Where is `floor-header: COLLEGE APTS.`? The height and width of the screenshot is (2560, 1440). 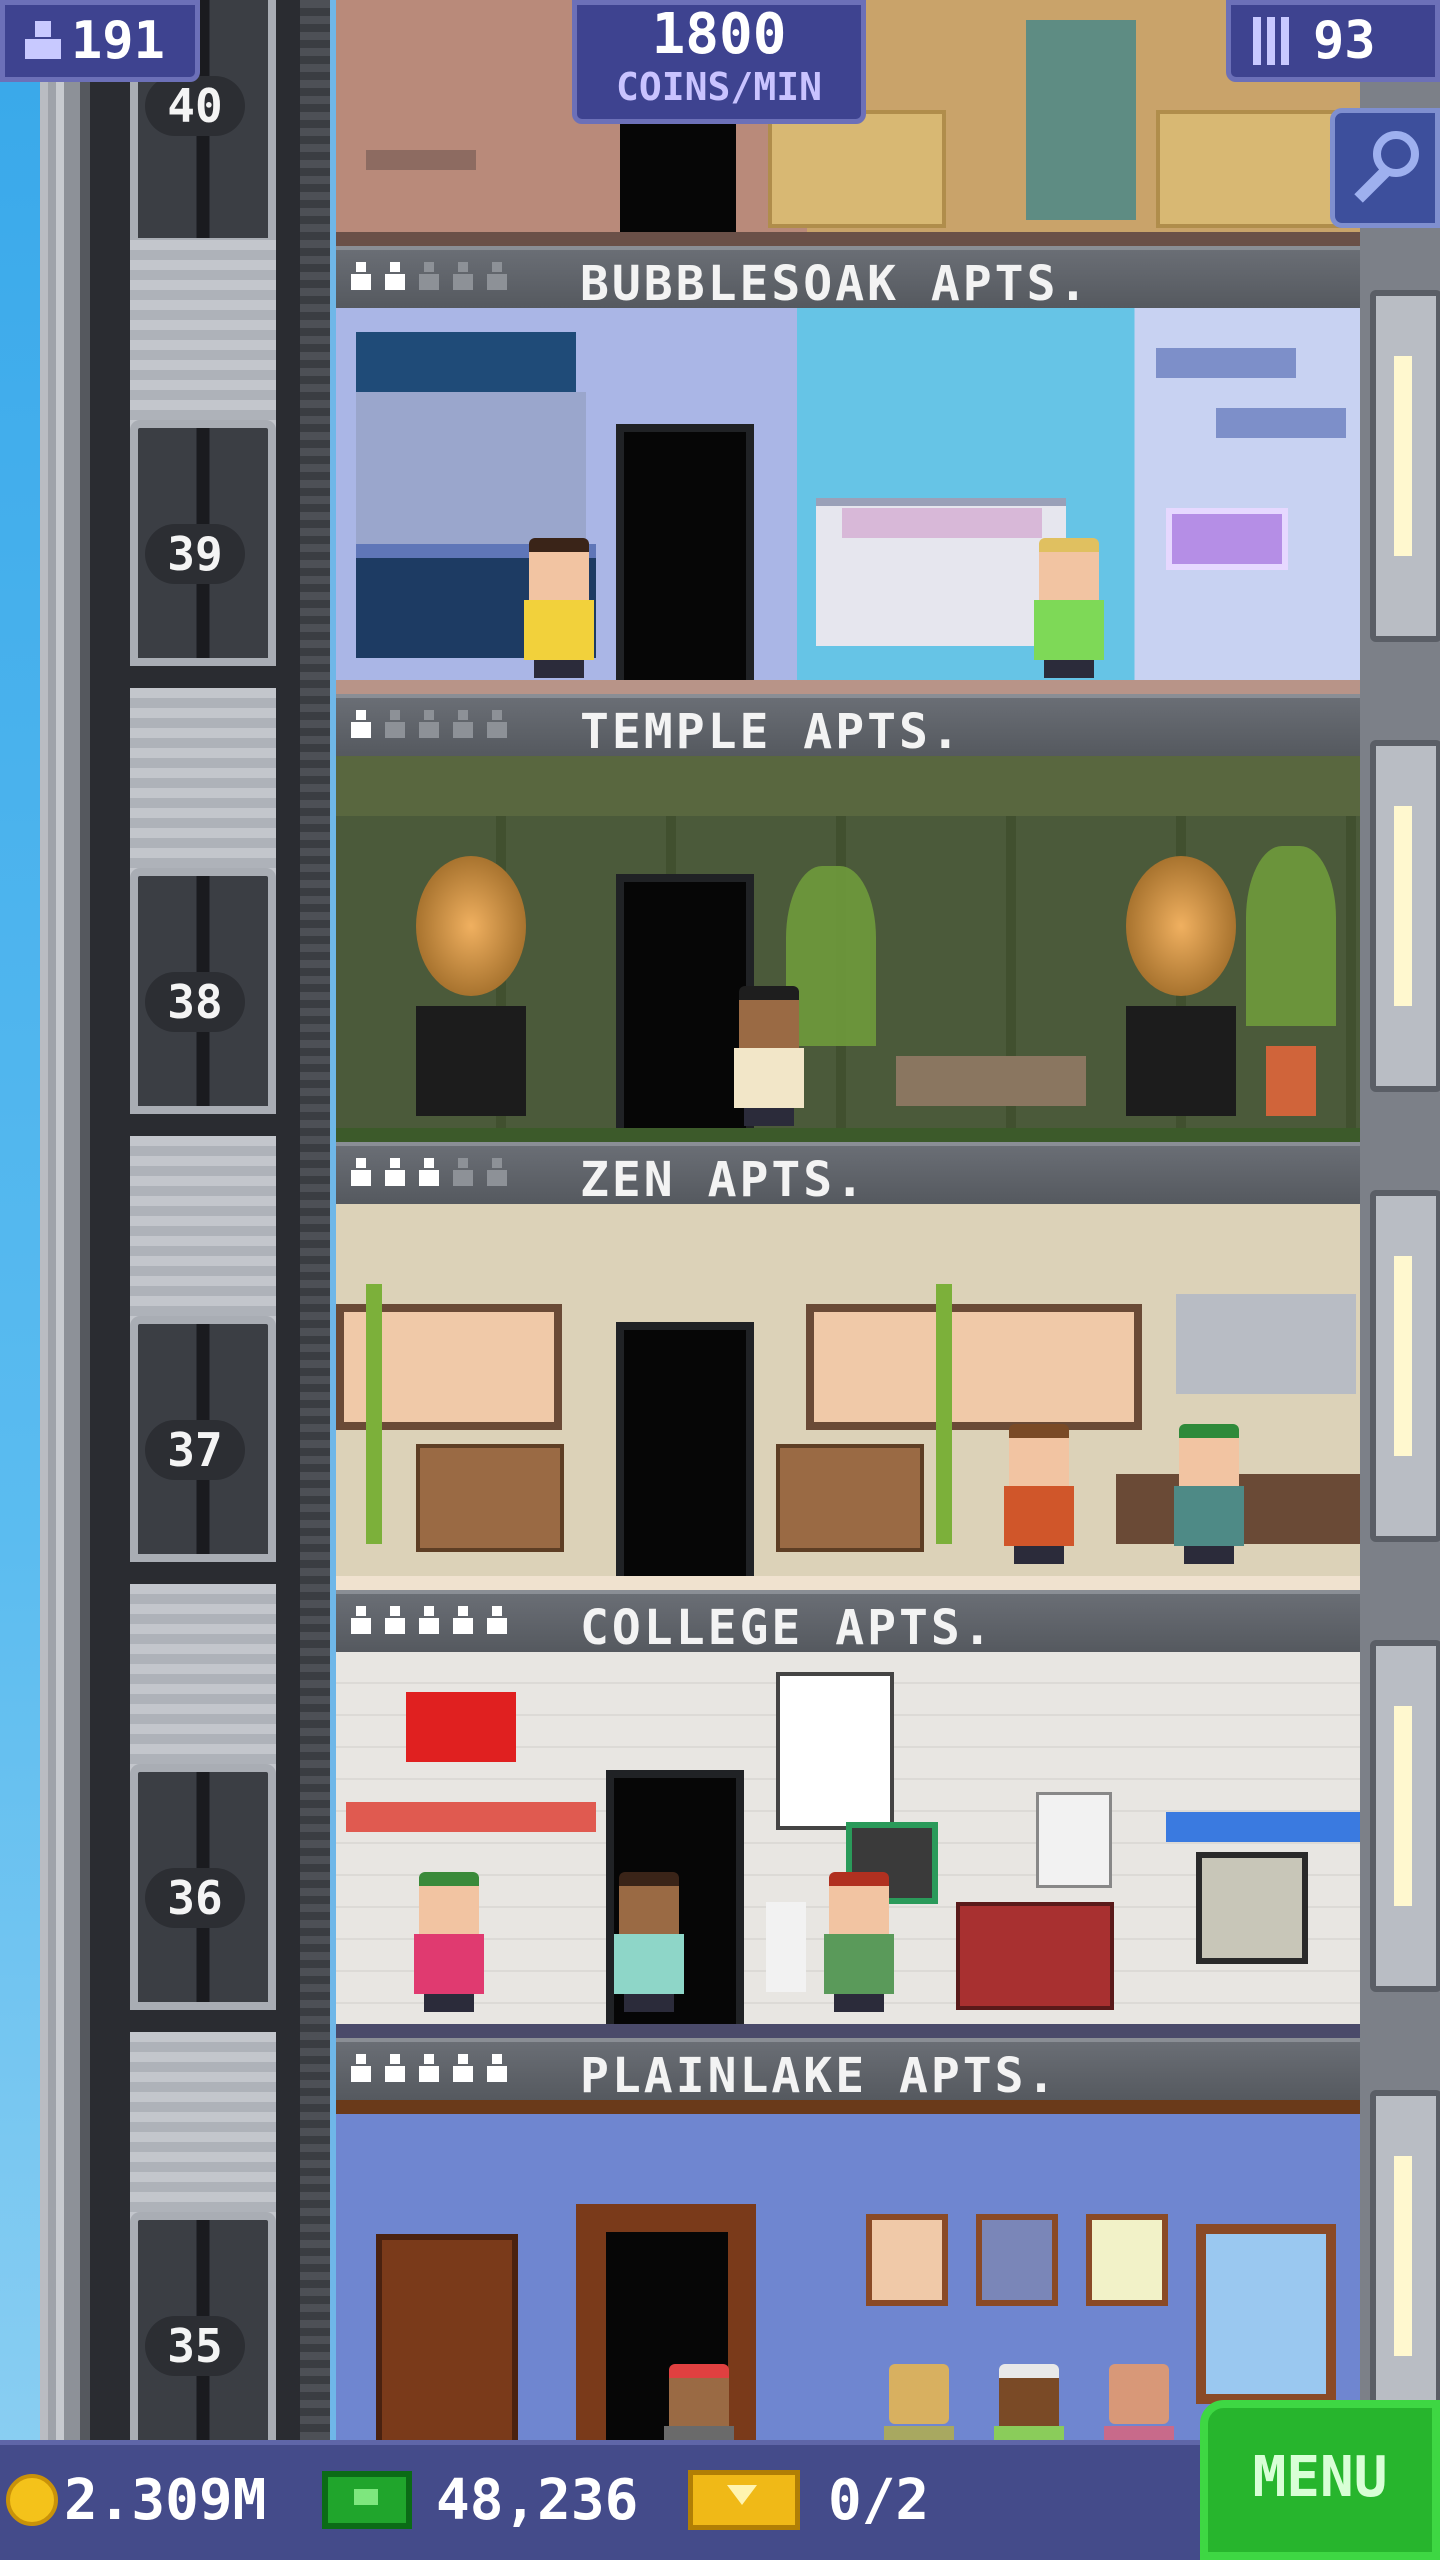 floor-header: COLLEGE APTS. is located at coordinates (848, 1623).